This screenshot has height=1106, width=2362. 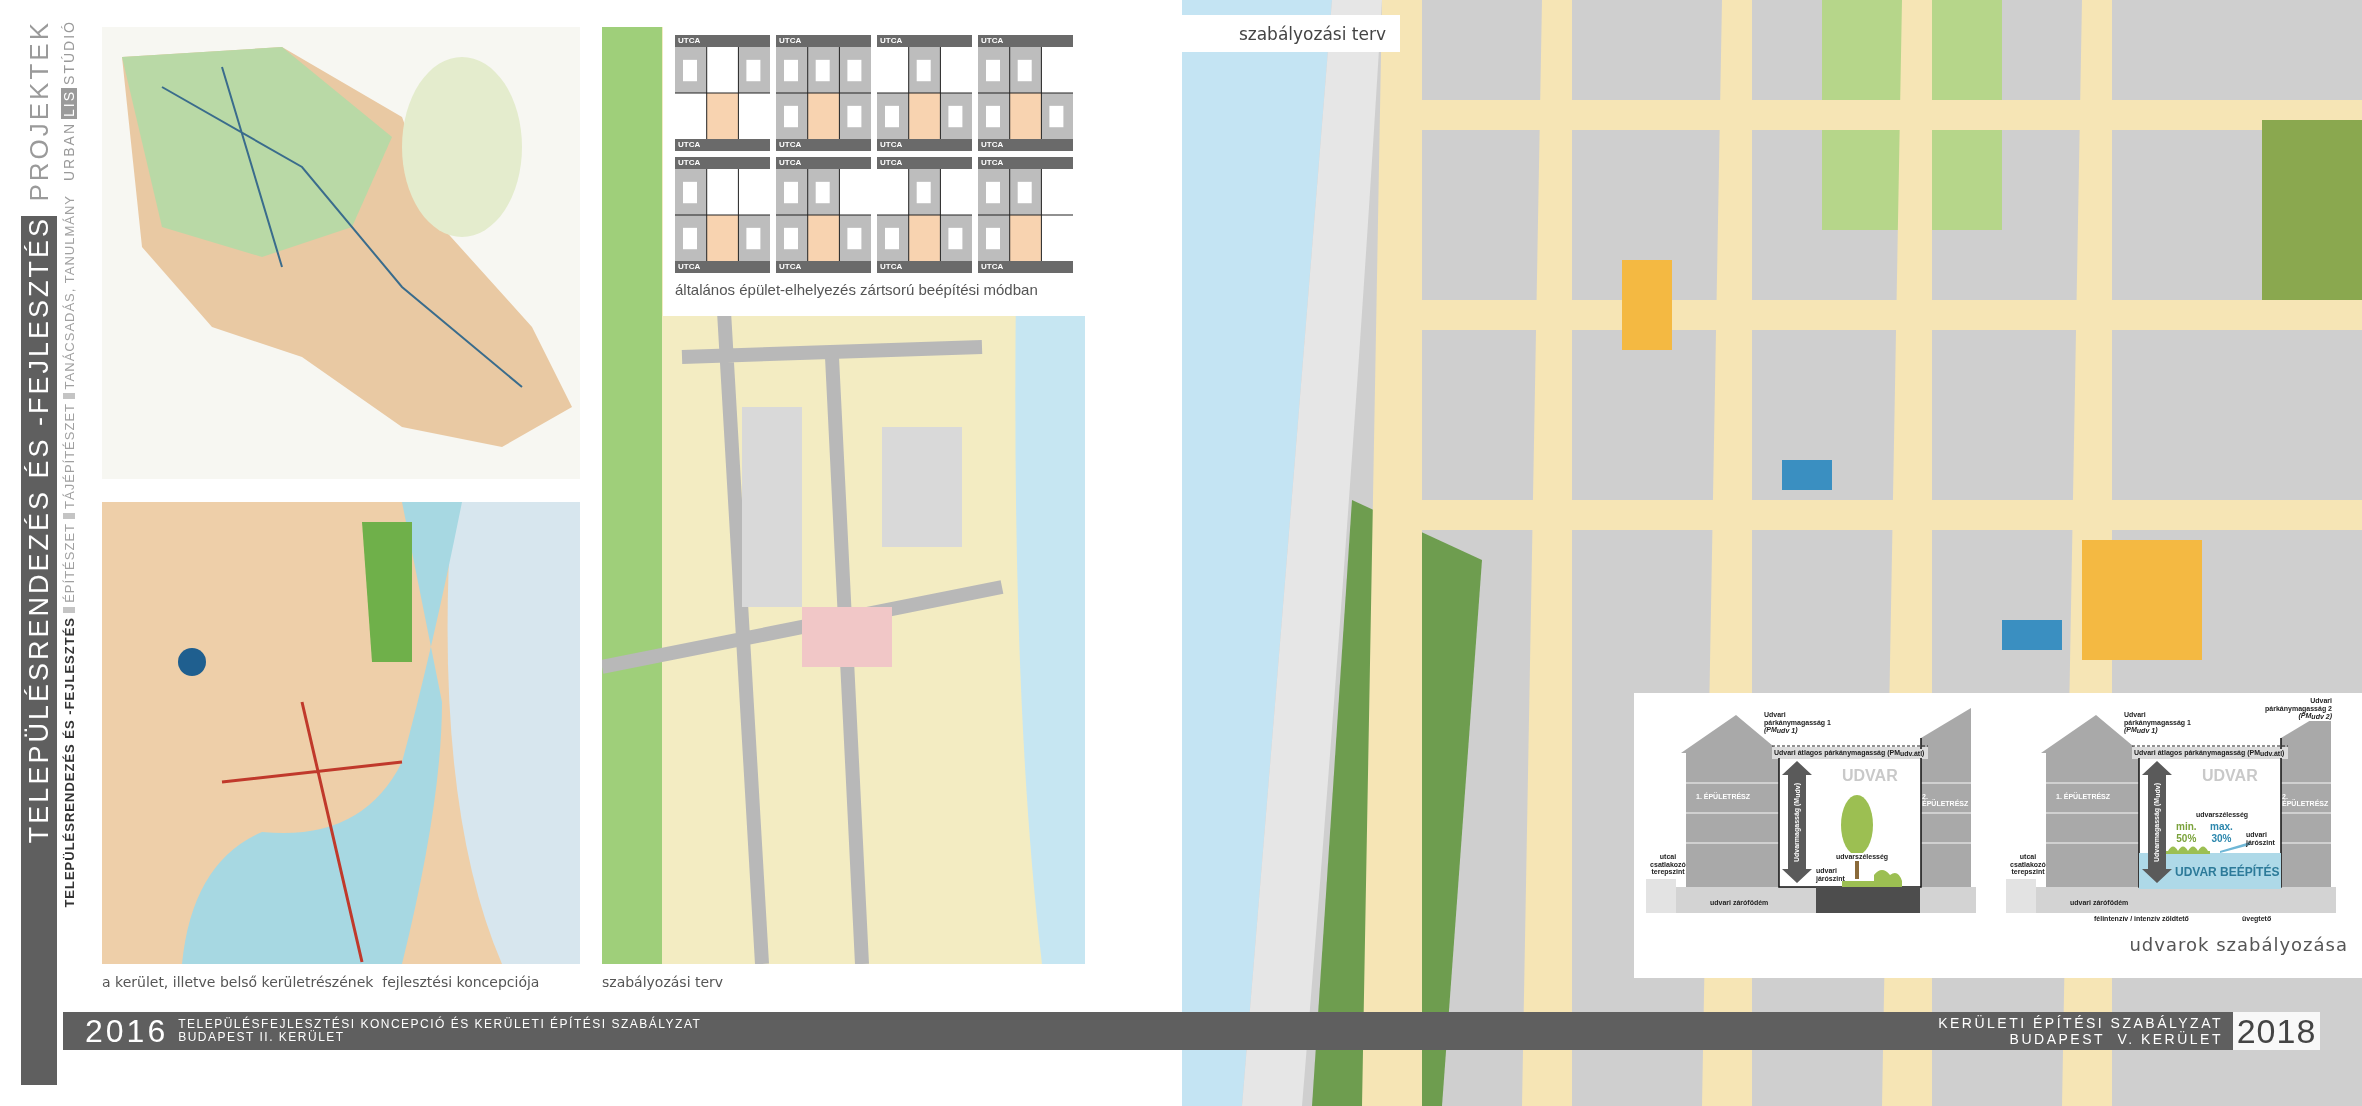 What do you see at coordinates (69, 52) in the screenshot?
I see `studio-name: STÚDIÓ` at bounding box center [69, 52].